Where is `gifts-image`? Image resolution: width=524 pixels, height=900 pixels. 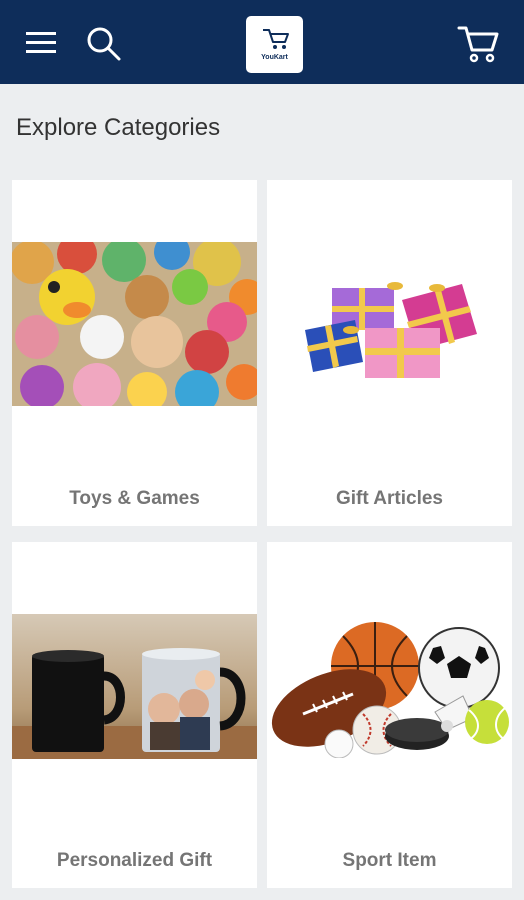 gifts-image is located at coordinates (389, 324).